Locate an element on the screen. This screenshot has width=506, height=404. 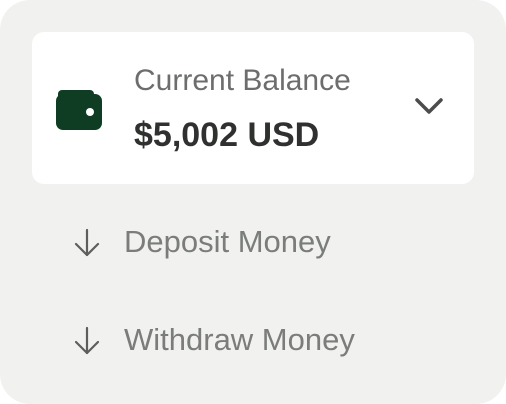
wallet-icon is located at coordinates (79, 110).